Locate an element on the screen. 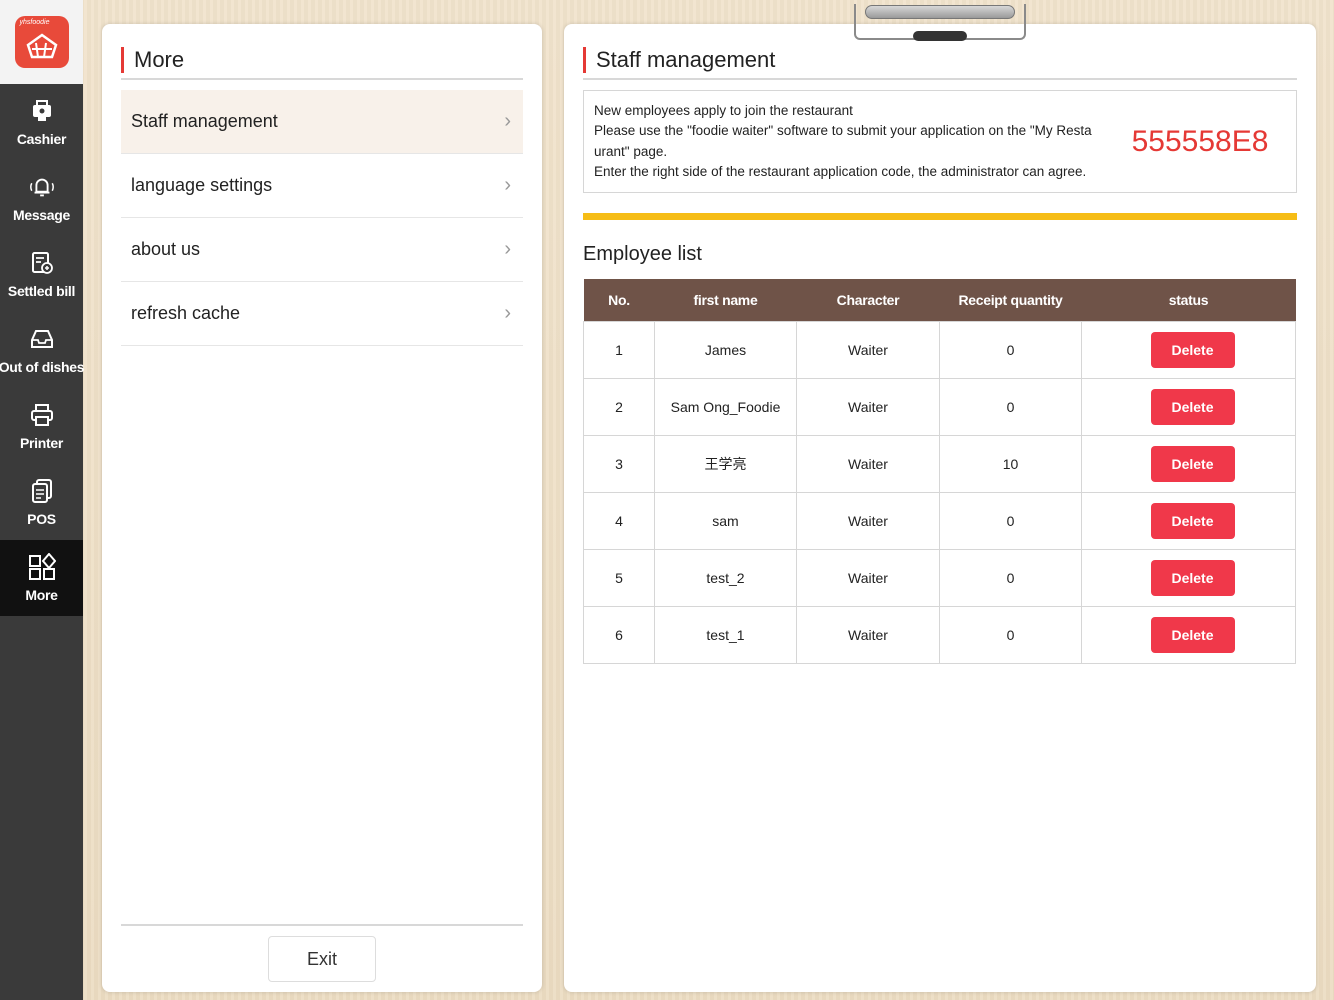 The height and width of the screenshot is (1000, 1334). nav-label: Message is located at coordinates (41, 215).